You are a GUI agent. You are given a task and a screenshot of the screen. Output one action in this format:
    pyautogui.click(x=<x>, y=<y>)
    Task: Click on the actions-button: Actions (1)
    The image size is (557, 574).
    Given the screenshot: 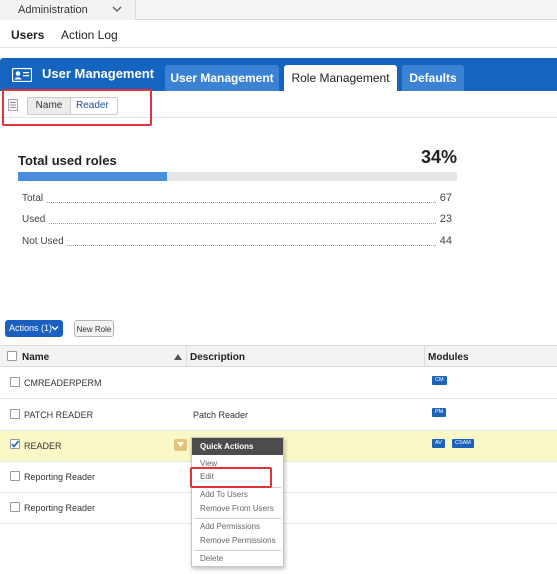 What is the action you would take?
    pyautogui.click(x=34, y=328)
    